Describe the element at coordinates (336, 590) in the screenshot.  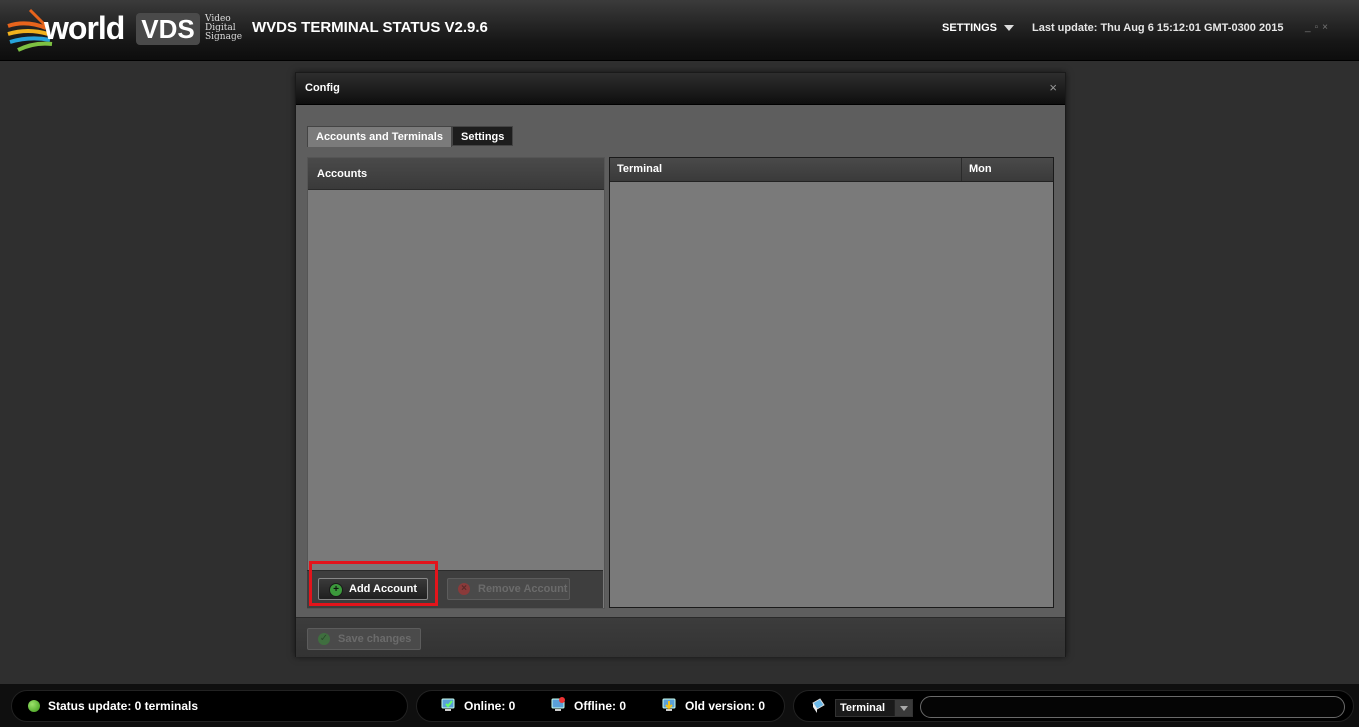
I see `plus-circle-icon: +` at that location.